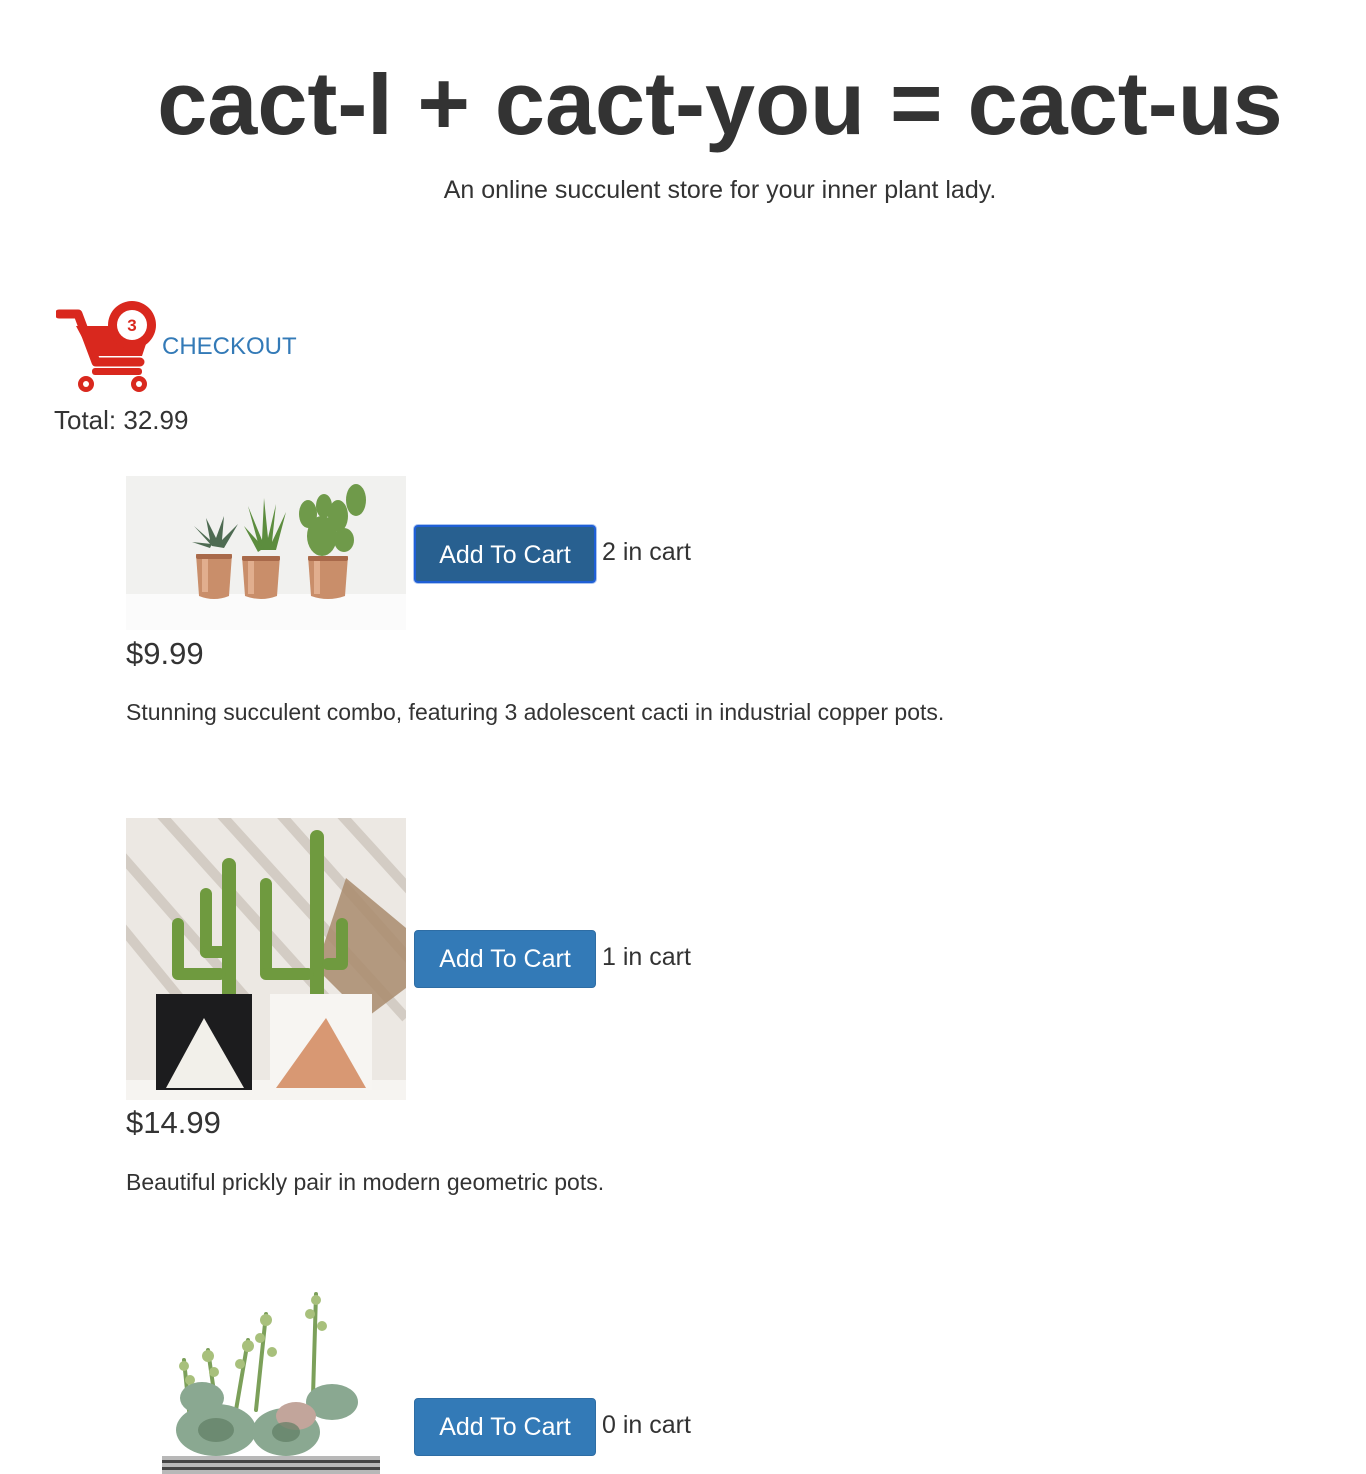 Image resolution: width=1366 pixels, height=1474 pixels. Describe the element at coordinates (229, 347) in the screenshot. I see `checkout-link: CHECKOUT` at that location.